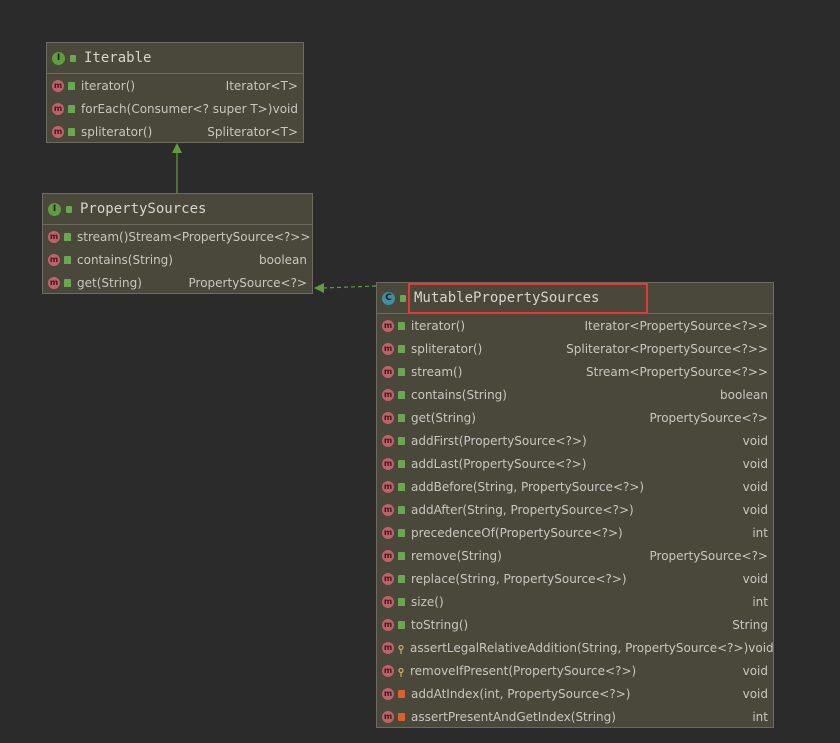 This screenshot has width=840, height=743. I want to click on method-row: m replace(String, PropertySource<?>) void, so click(575, 578).